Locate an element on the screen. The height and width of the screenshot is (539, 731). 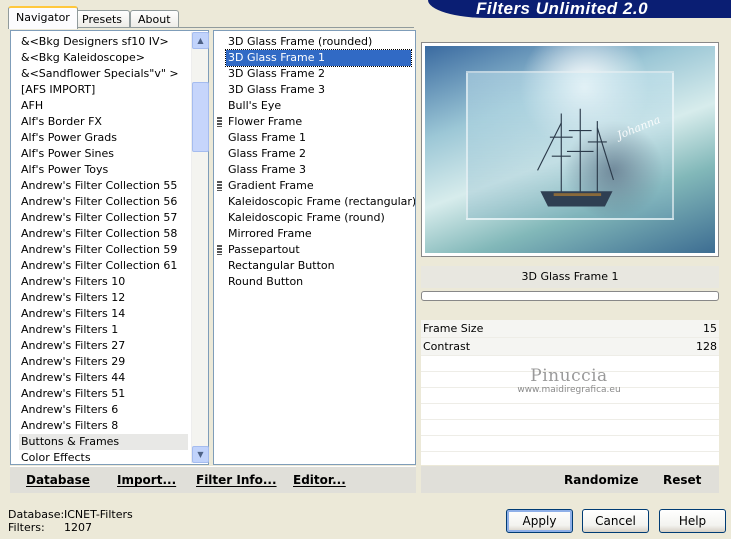
status-database-value: ICNET-Filters is located at coordinates (98, 514).